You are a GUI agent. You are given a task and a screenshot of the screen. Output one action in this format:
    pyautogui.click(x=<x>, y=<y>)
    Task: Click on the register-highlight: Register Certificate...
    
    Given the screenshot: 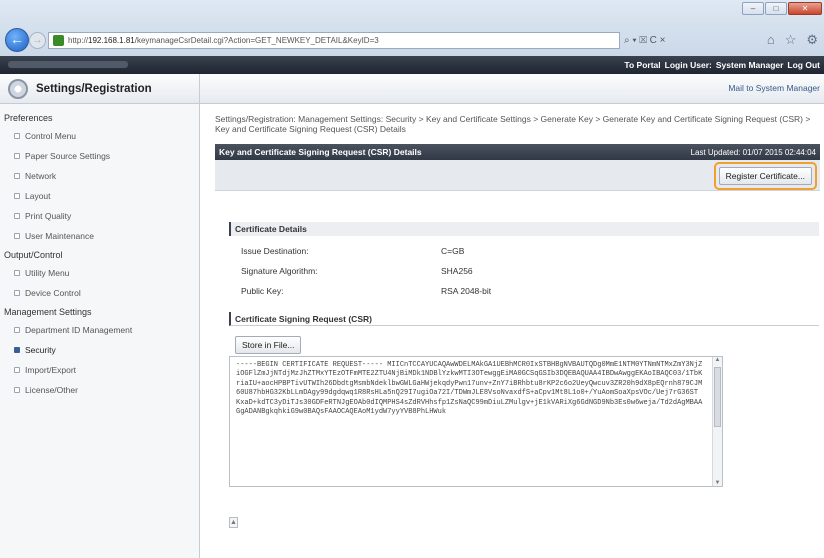 What is the action you would take?
    pyautogui.click(x=765, y=176)
    